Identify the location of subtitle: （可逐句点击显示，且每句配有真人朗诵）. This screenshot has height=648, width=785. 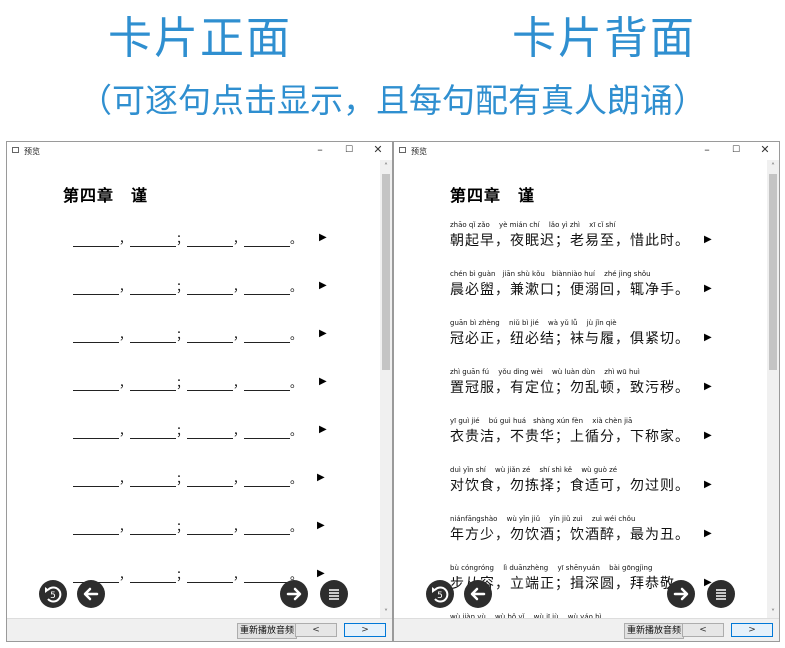
(392, 100).